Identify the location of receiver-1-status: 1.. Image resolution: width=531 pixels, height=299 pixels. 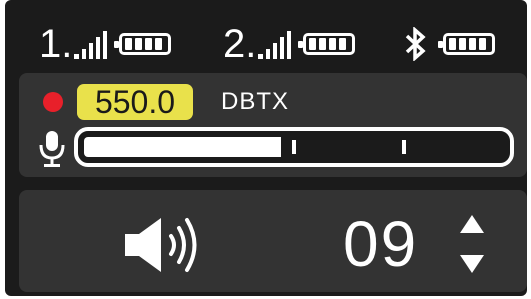
(105, 44).